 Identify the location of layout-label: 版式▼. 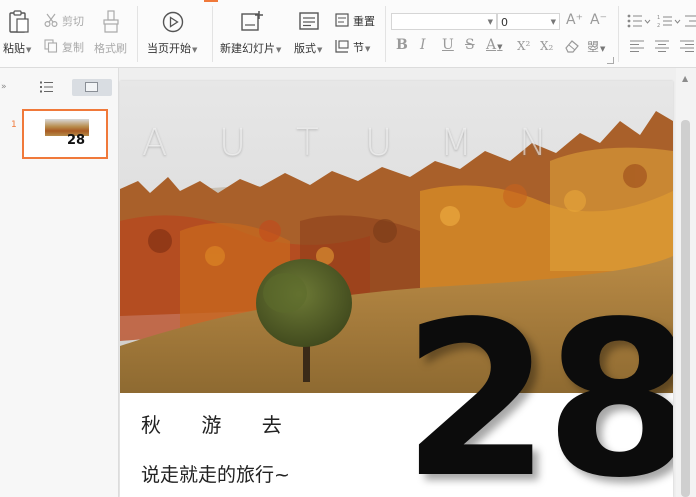
(308, 48).